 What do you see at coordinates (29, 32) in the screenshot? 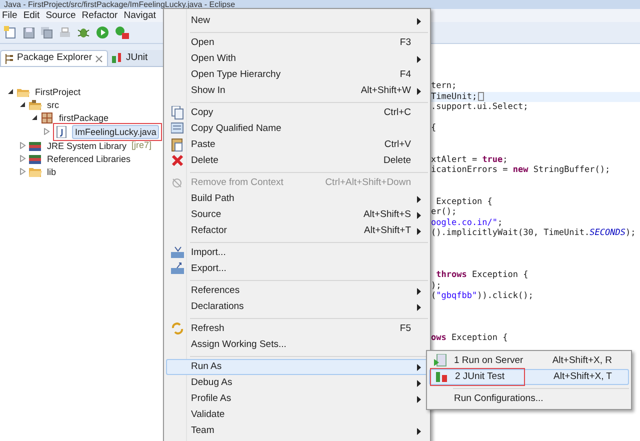
I see `save-icon` at bounding box center [29, 32].